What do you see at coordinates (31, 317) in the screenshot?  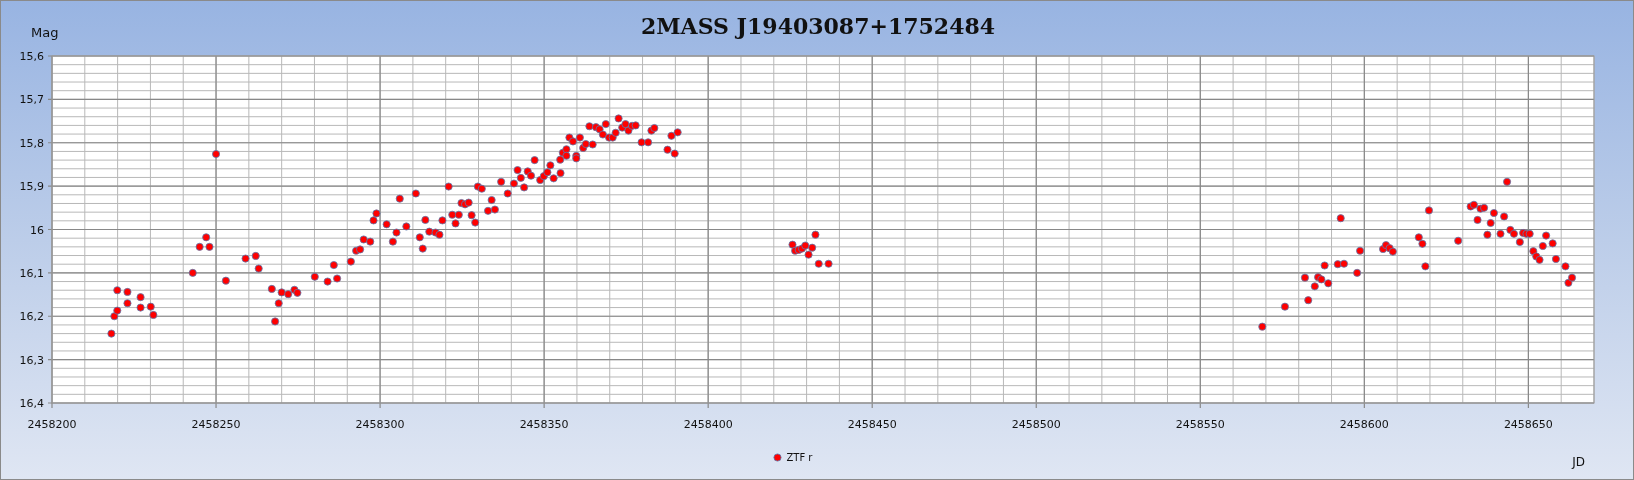 I see `y-tick-label: 16,2` at bounding box center [31, 317].